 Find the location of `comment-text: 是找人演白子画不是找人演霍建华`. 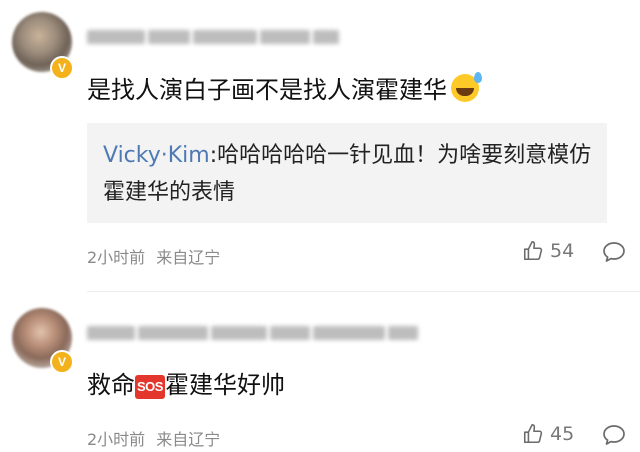

comment-text: 是找人演白子画不是找人演霍建华 is located at coordinates (284, 88).